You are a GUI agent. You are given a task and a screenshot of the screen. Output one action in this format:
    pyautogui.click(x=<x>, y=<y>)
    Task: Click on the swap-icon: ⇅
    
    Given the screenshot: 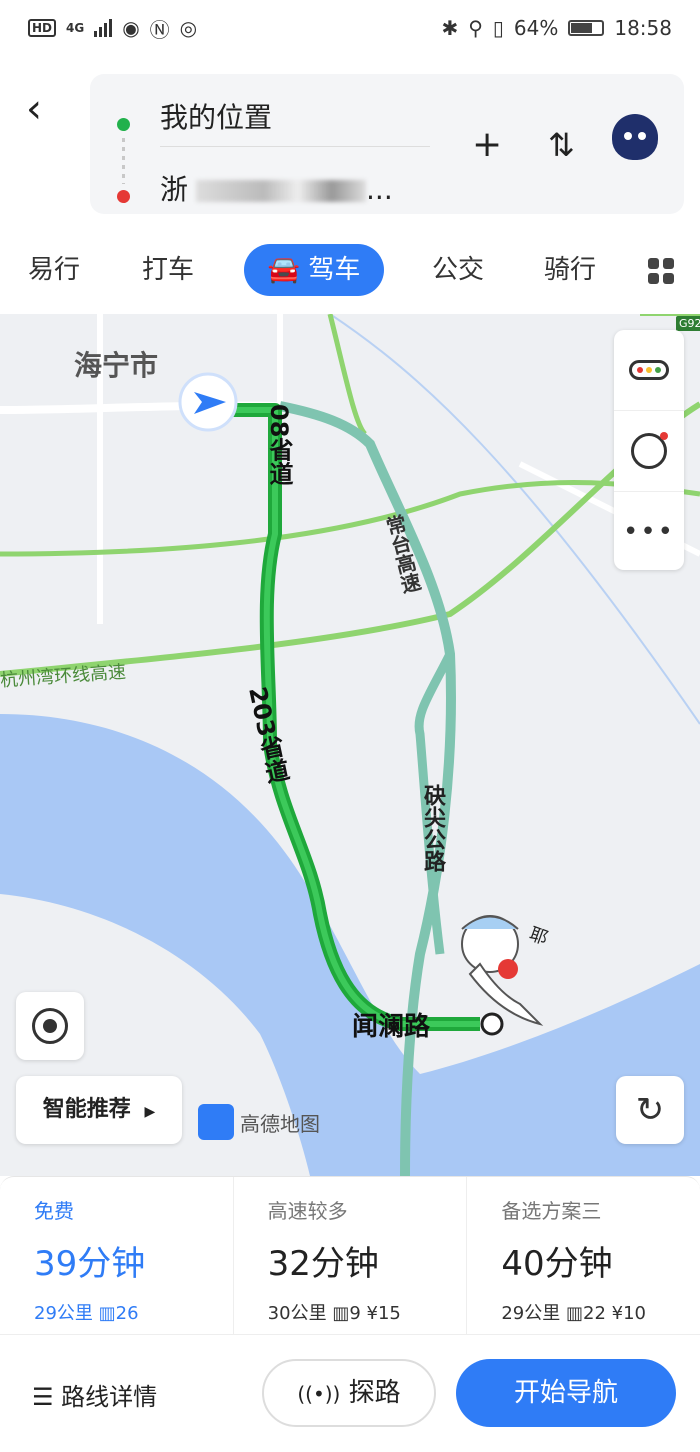 What is the action you would take?
    pyautogui.click(x=561, y=145)
    